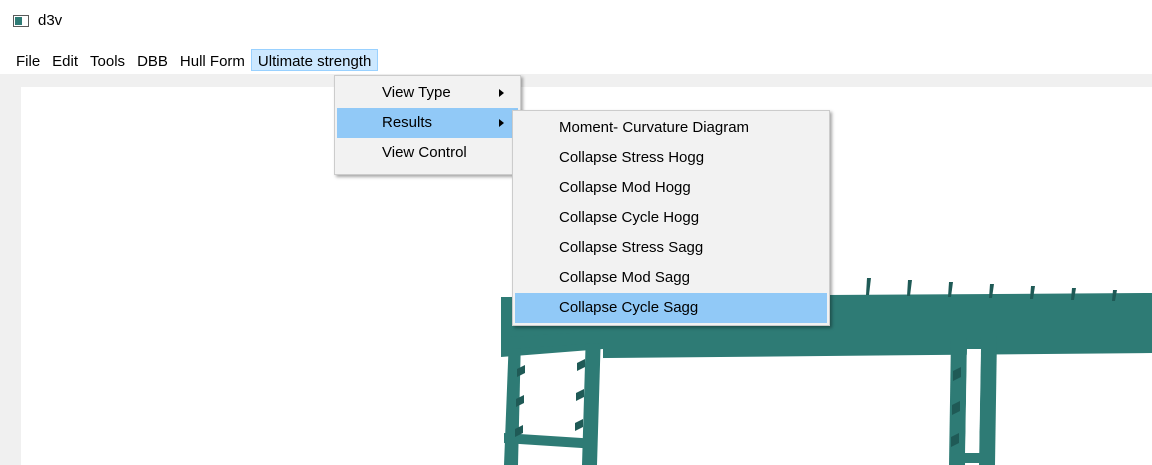 The height and width of the screenshot is (465, 1152). I want to click on menu-hull-form: Hull Form, so click(212, 60).